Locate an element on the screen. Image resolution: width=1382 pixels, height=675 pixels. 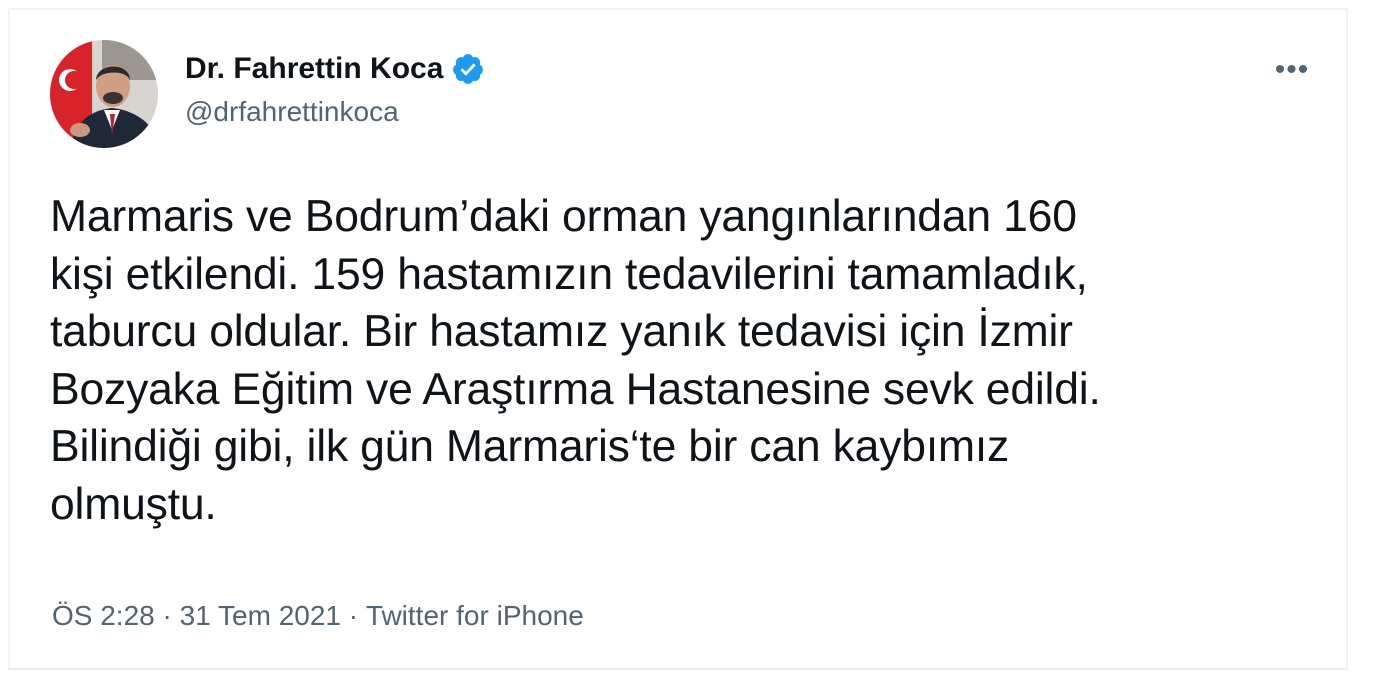
avatar-image is located at coordinates (104, 94).